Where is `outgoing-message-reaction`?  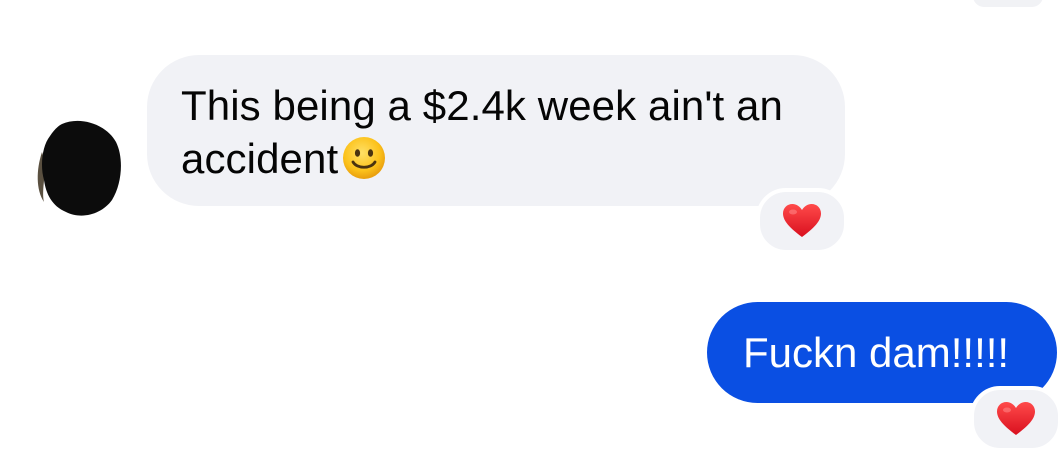 outgoing-message-reaction is located at coordinates (1016, 419).